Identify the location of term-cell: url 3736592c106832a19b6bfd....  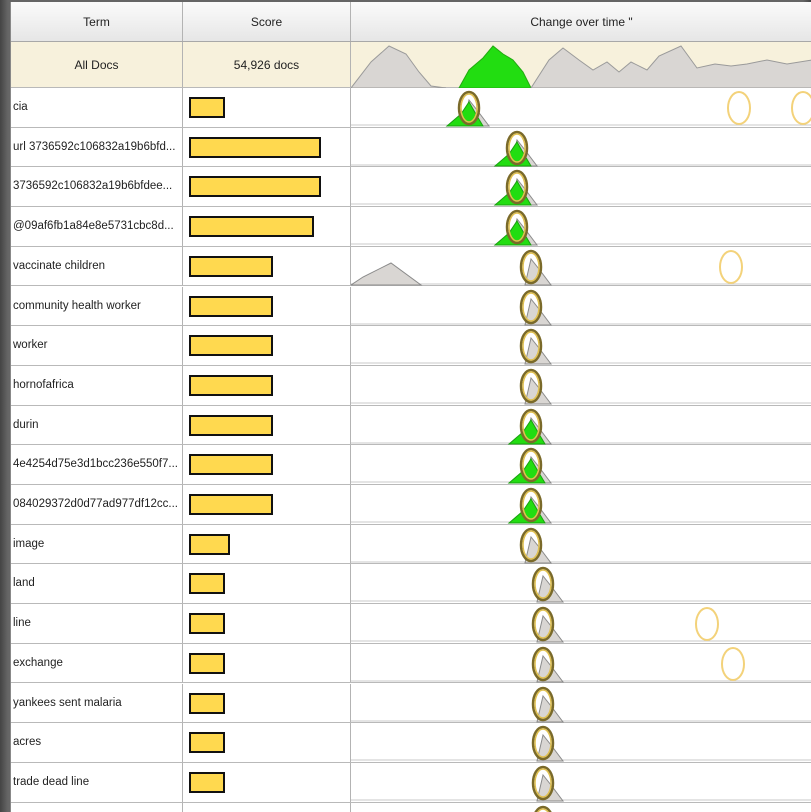
(97, 147).